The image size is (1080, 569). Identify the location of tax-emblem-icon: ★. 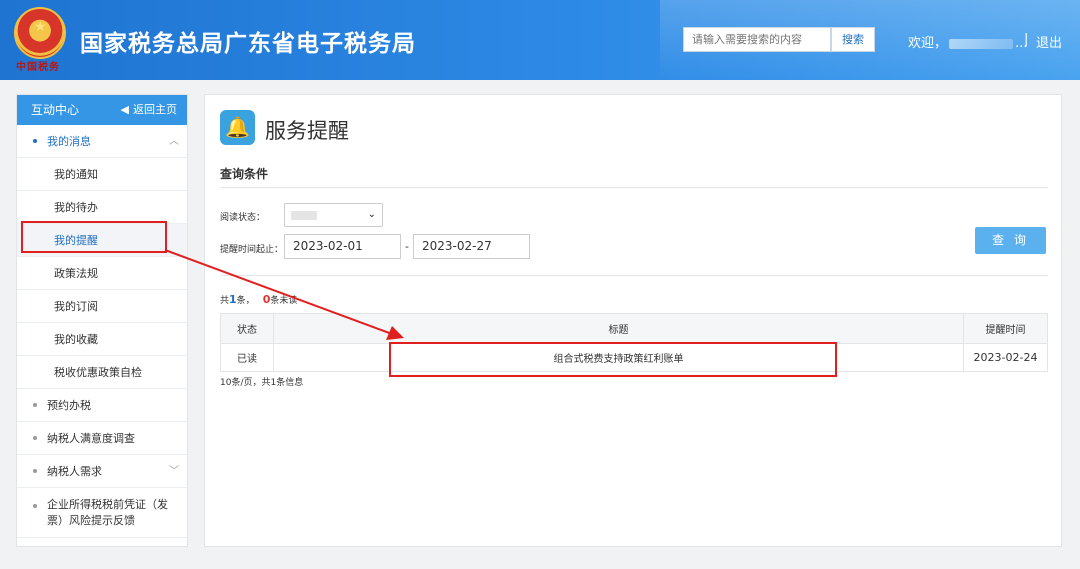
(40, 33).